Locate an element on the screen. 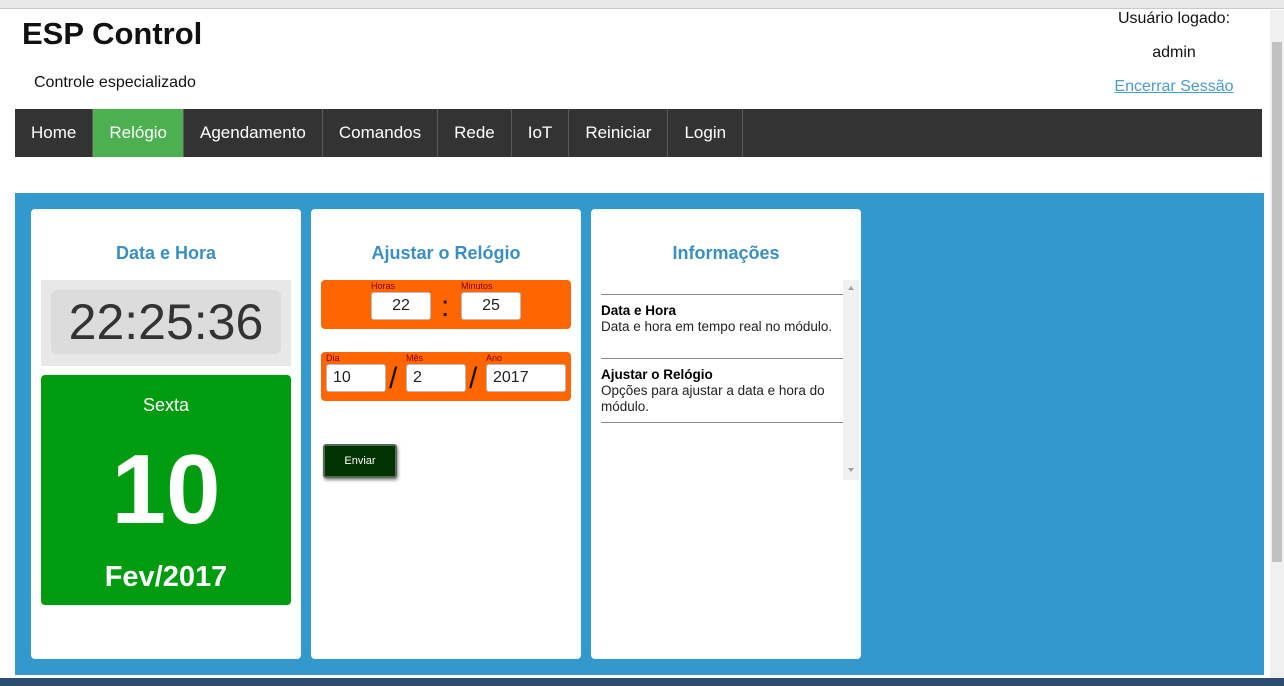  user-label: Usuário logado: is located at coordinates (1174, 18).